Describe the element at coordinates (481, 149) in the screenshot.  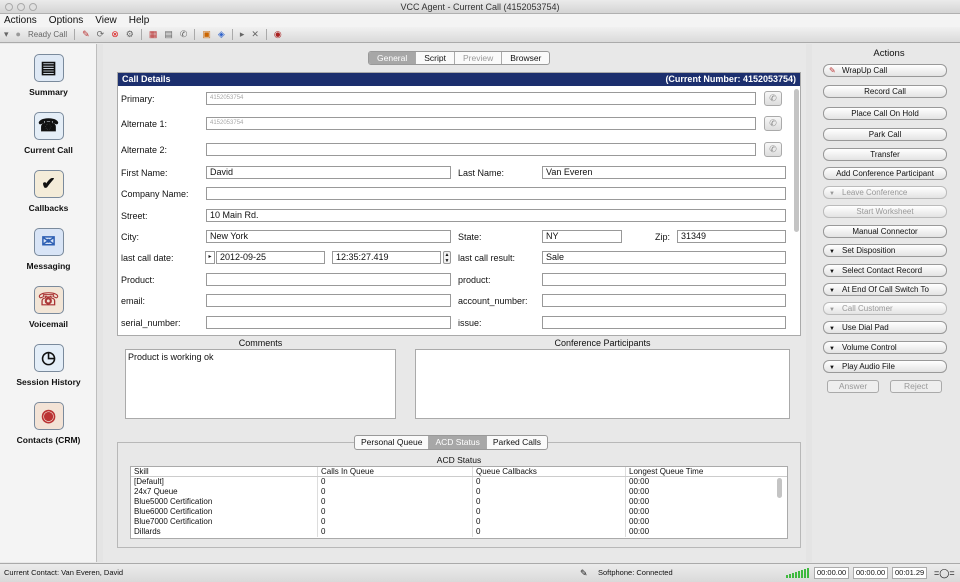
I see `alternate2-phone-field` at that location.